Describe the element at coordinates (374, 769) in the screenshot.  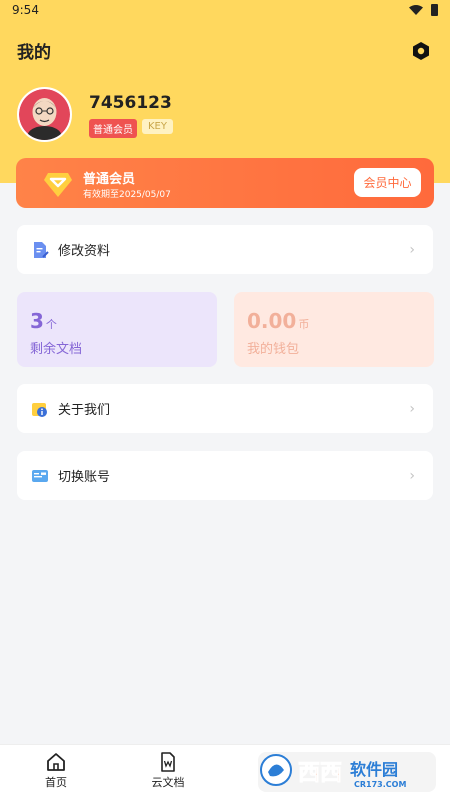
I see `svg-text: 软件园` at that location.